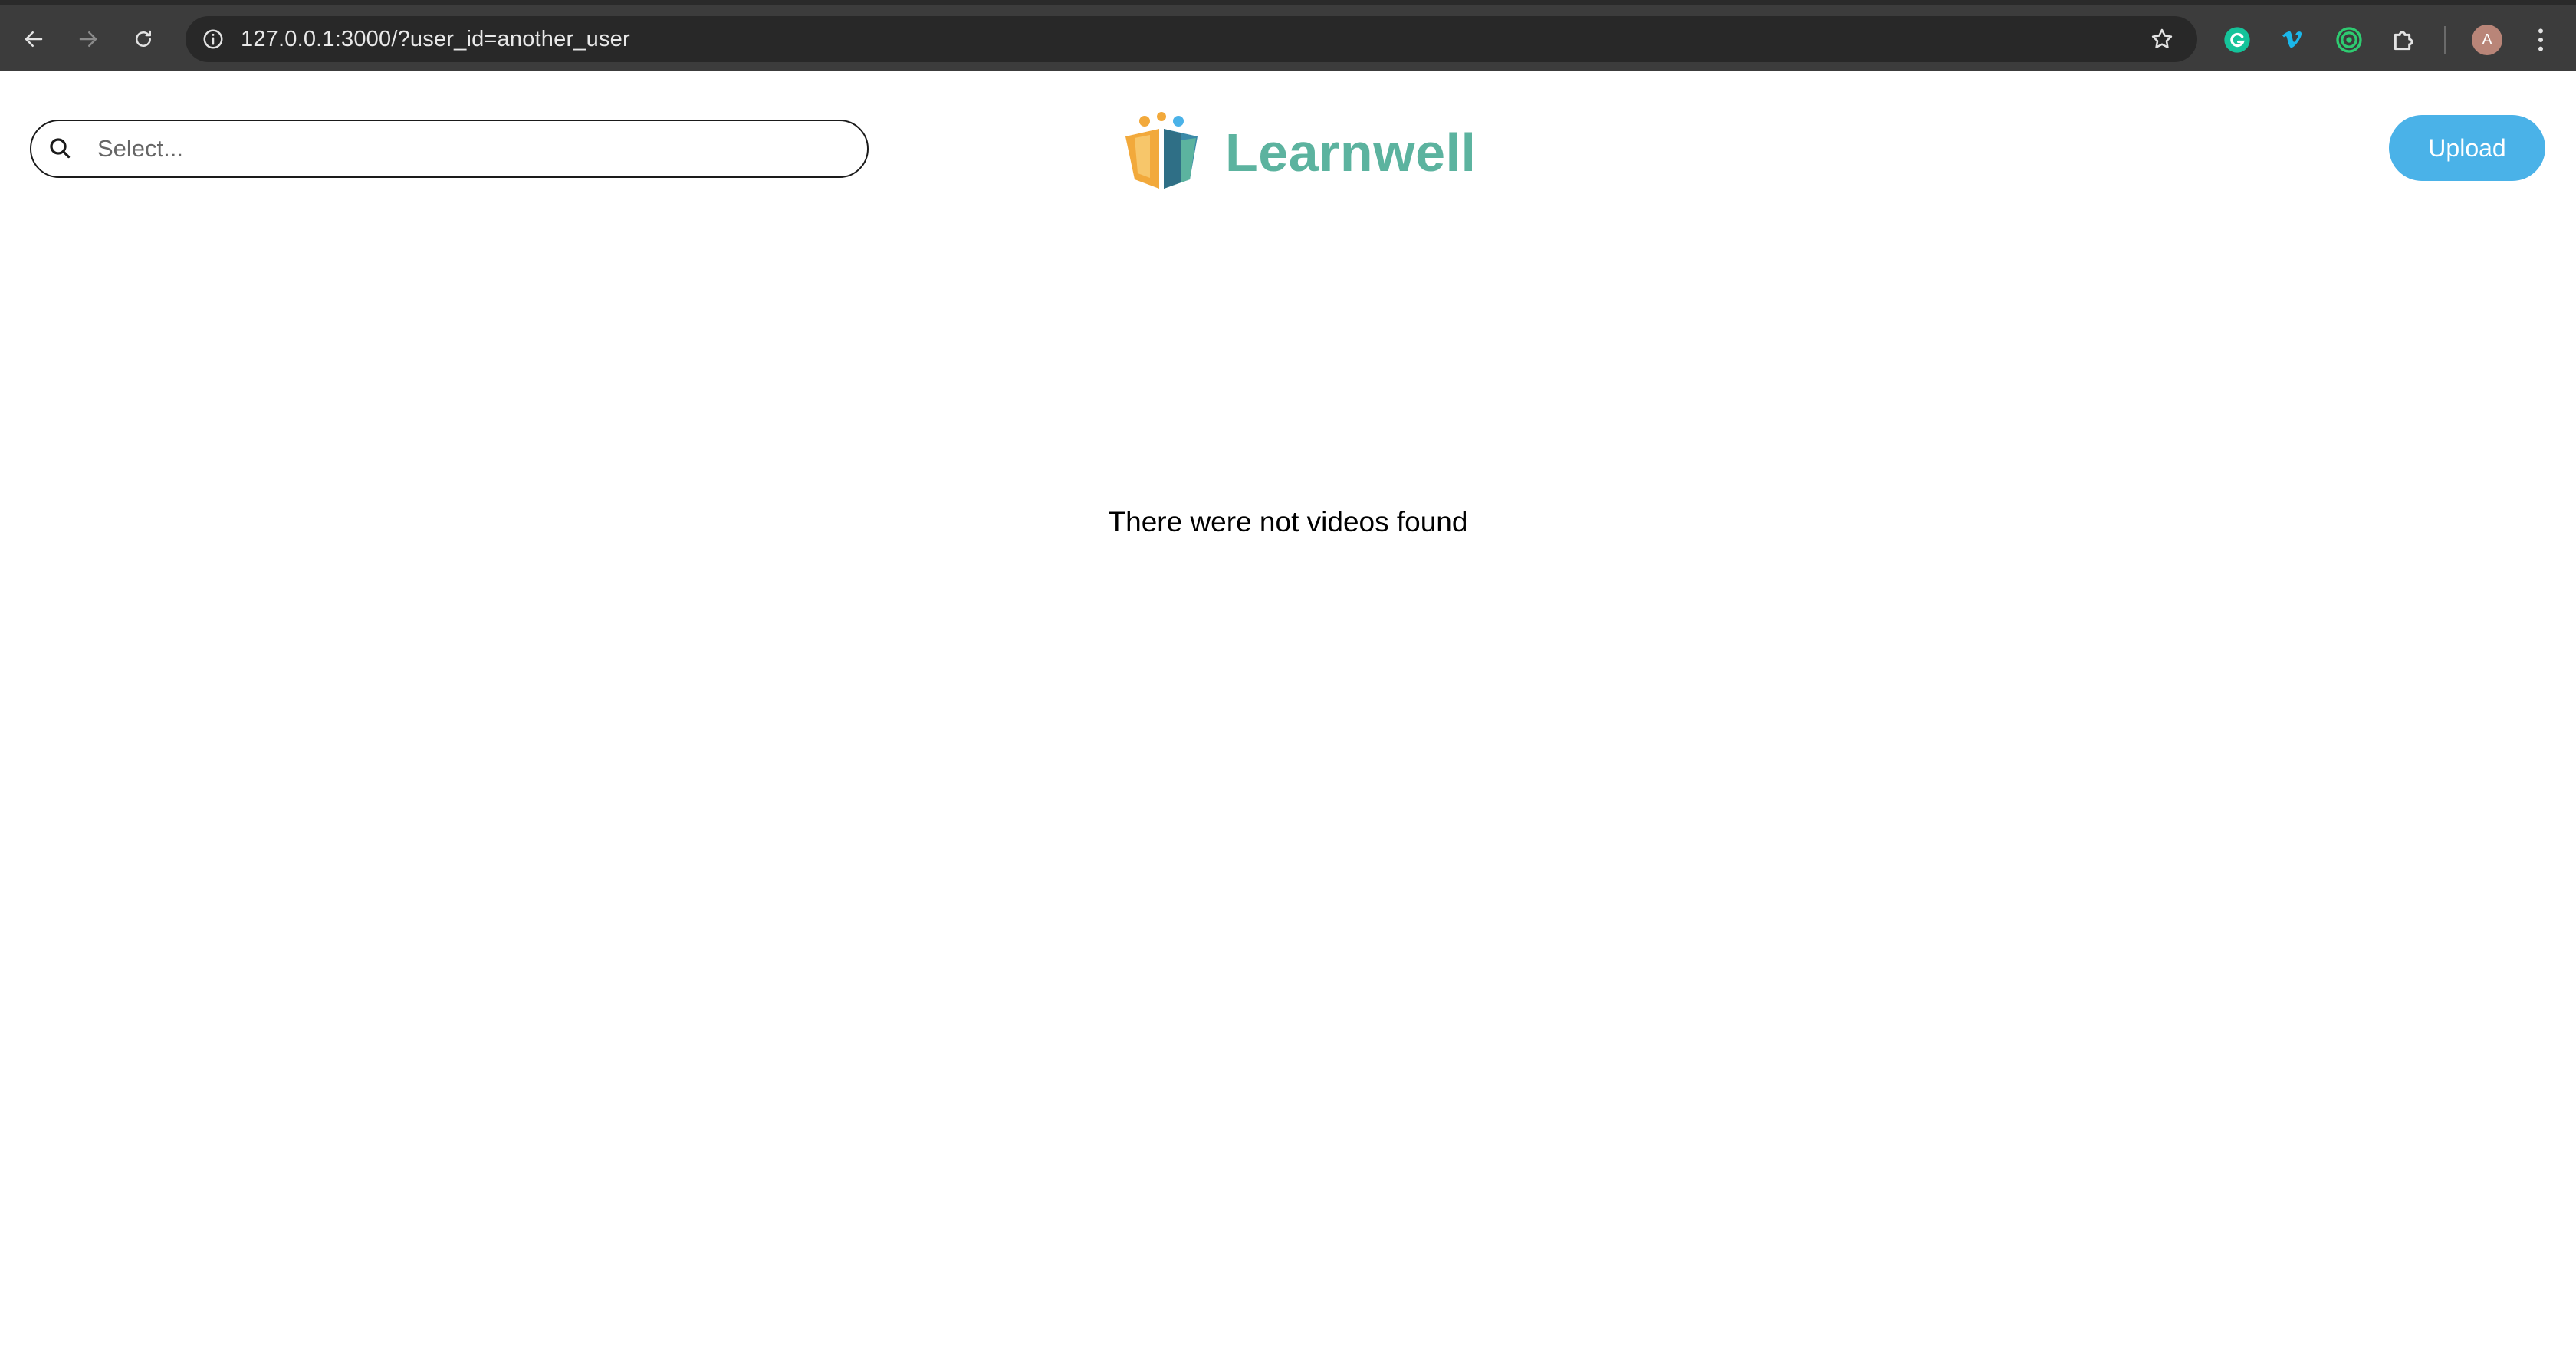 The height and width of the screenshot is (1351, 2576). What do you see at coordinates (1351, 152) in the screenshot?
I see `brand-name: Learnwell` at bounding box center [1351, 152].